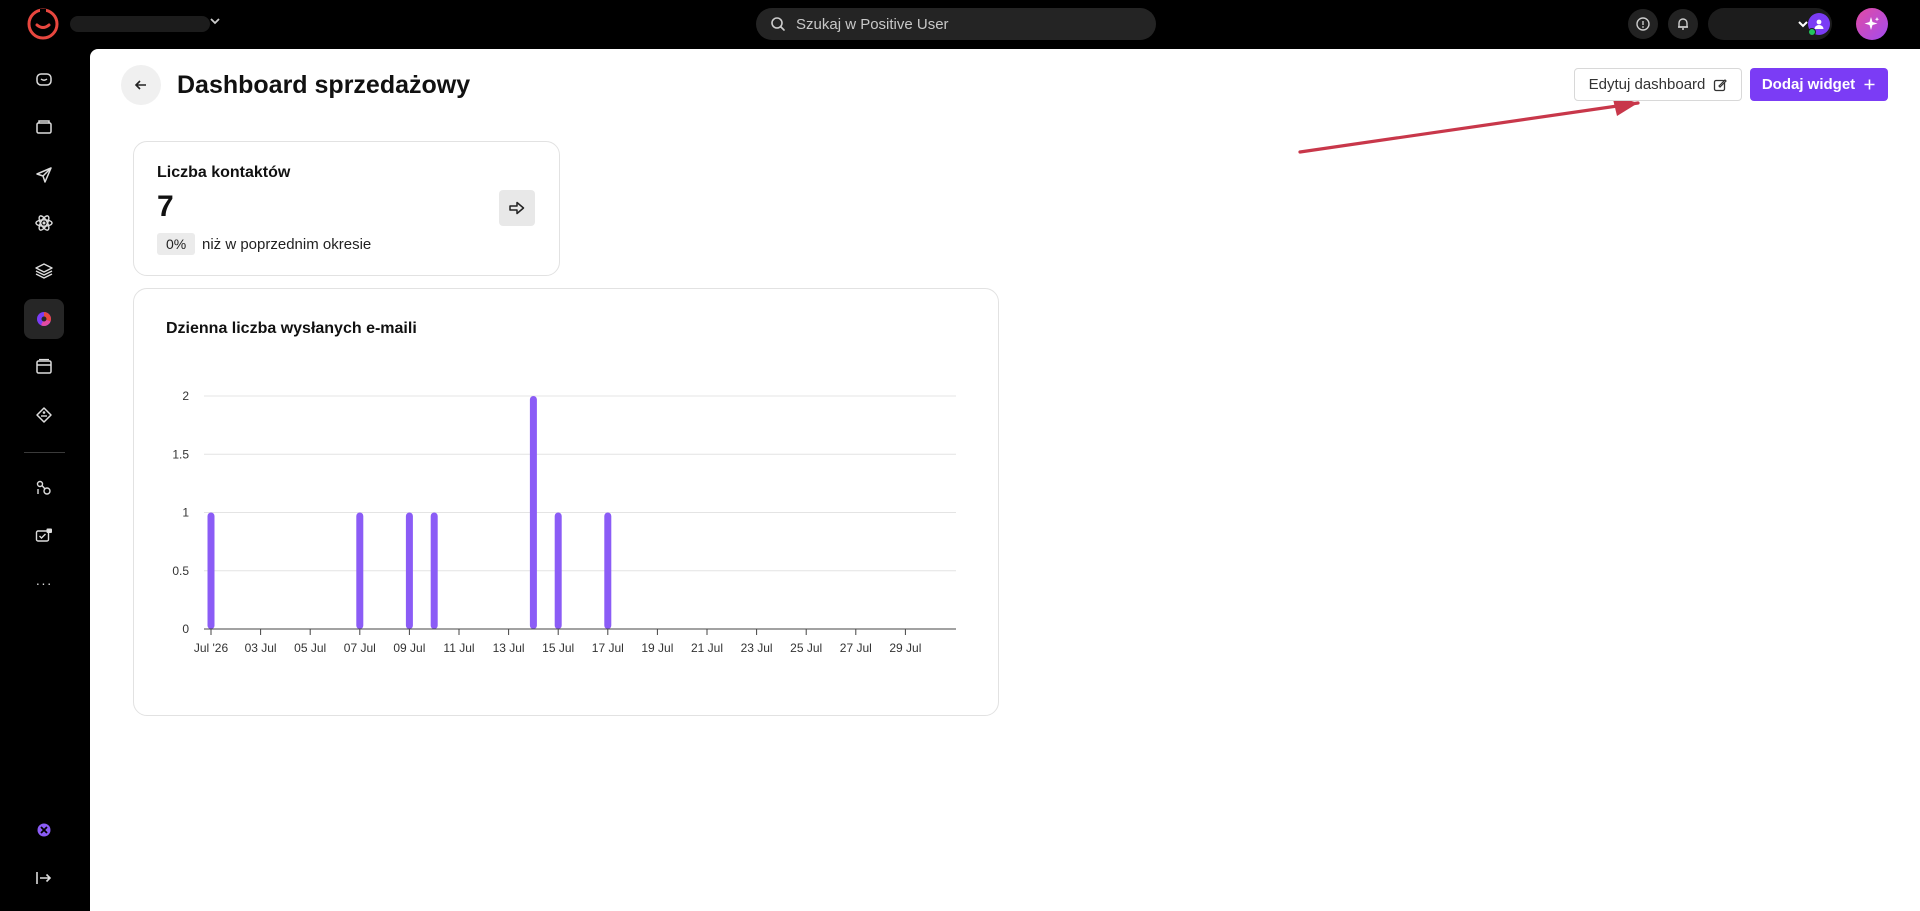  I want to click on apps-icon, so click(44, 830).